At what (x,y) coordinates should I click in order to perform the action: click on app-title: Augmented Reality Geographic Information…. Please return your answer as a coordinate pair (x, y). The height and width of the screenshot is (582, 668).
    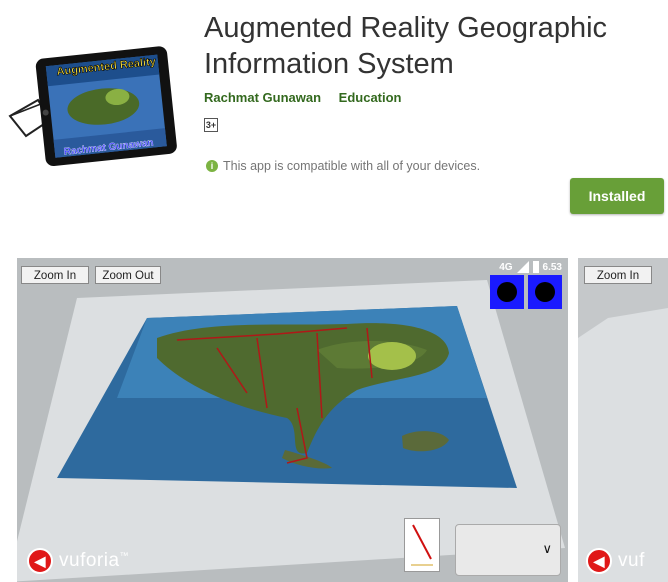
    Looking at the image, I should click on (406, 46).